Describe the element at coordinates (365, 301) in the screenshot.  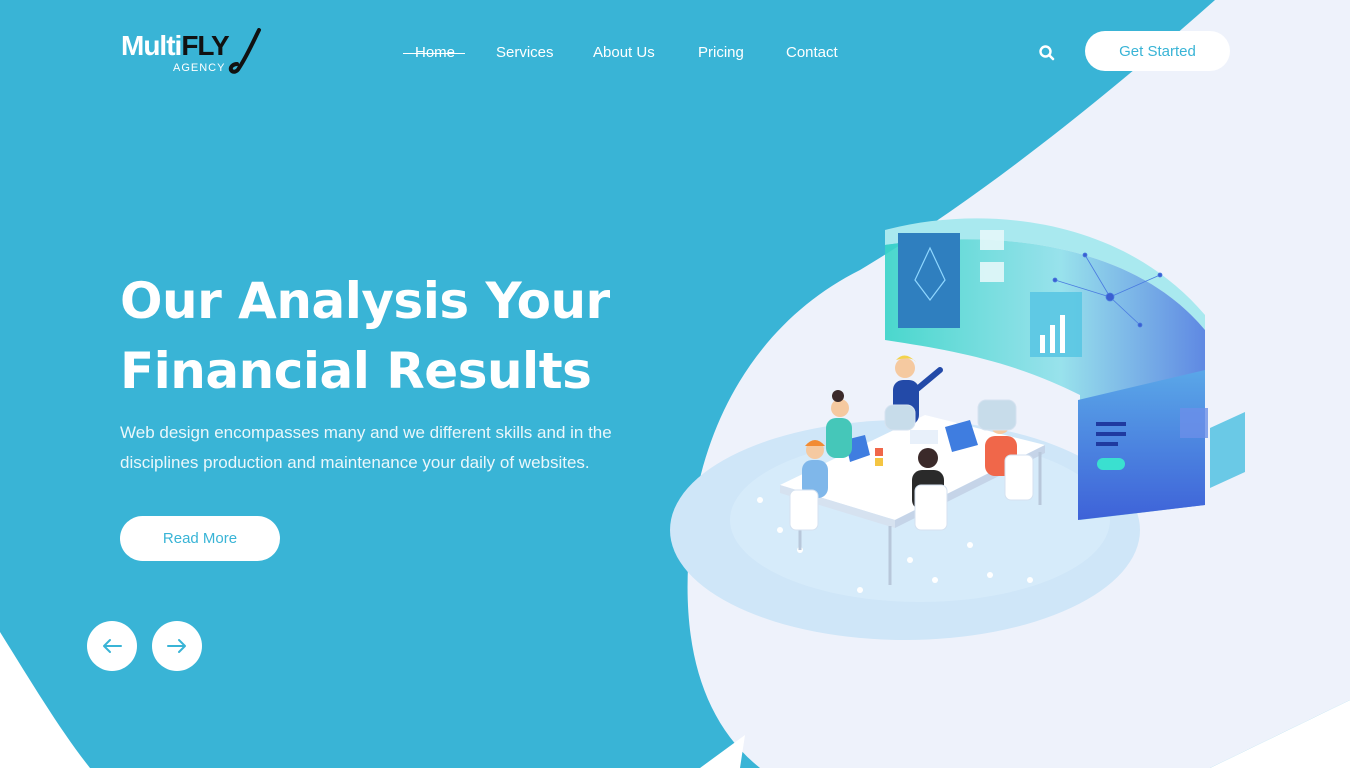
I see `hero-title-line-1: Our Analysis Your` at that location.